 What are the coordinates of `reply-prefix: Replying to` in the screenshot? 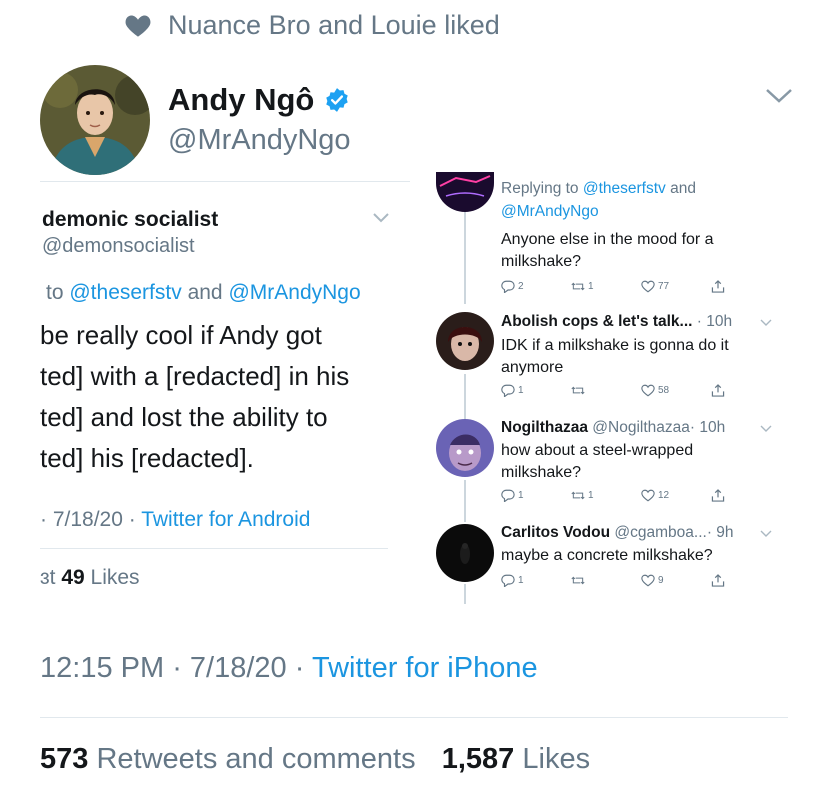 It's located at (540, 188).